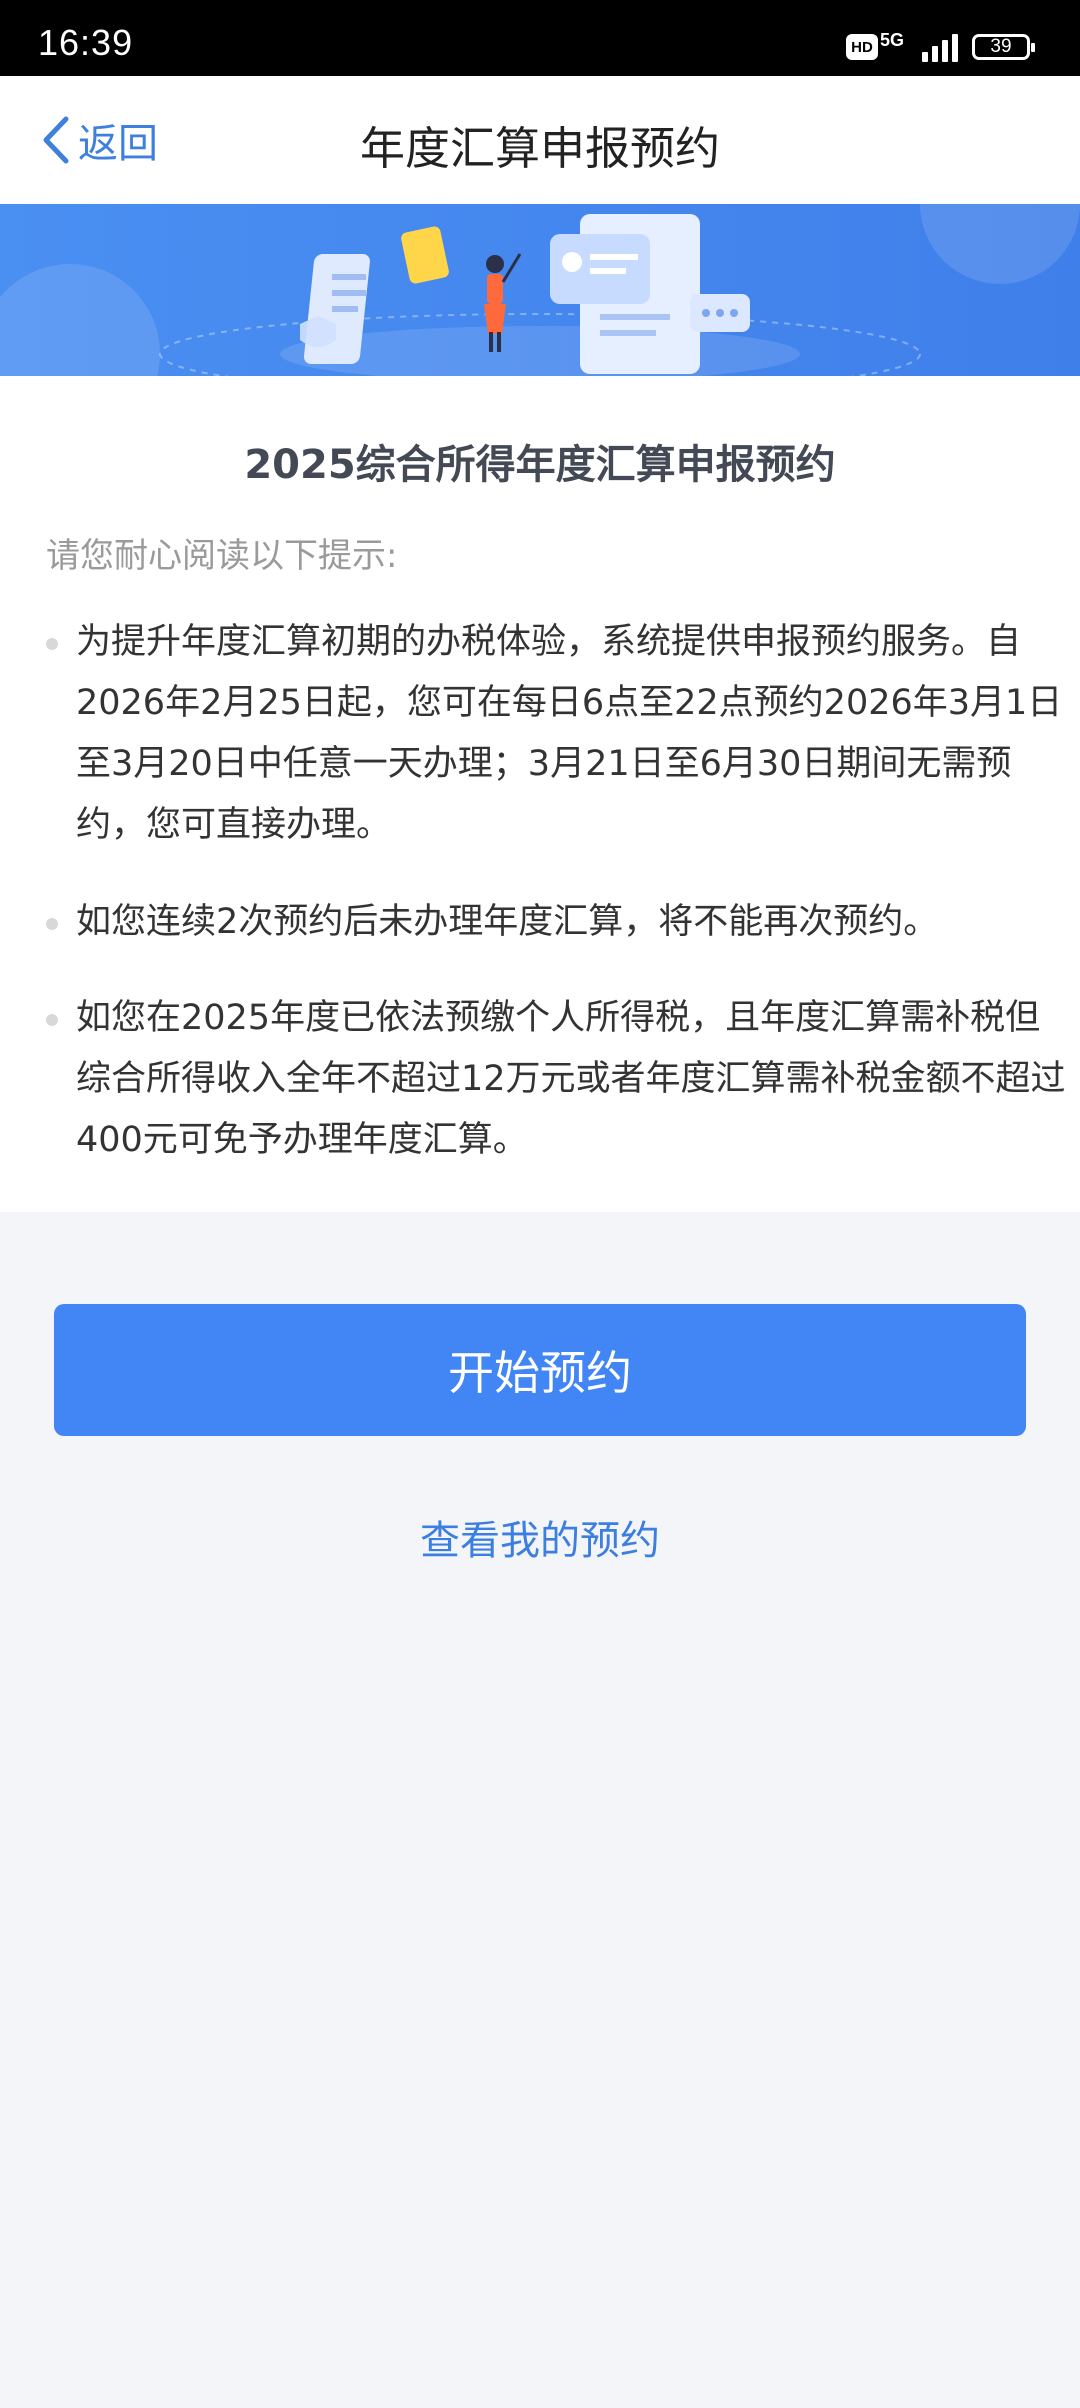 The image size is (1080, 2408). I want to click on list-item: 如您连续2次预约后未办理年度汇算，将不能再次预约。, so click(556, 922).